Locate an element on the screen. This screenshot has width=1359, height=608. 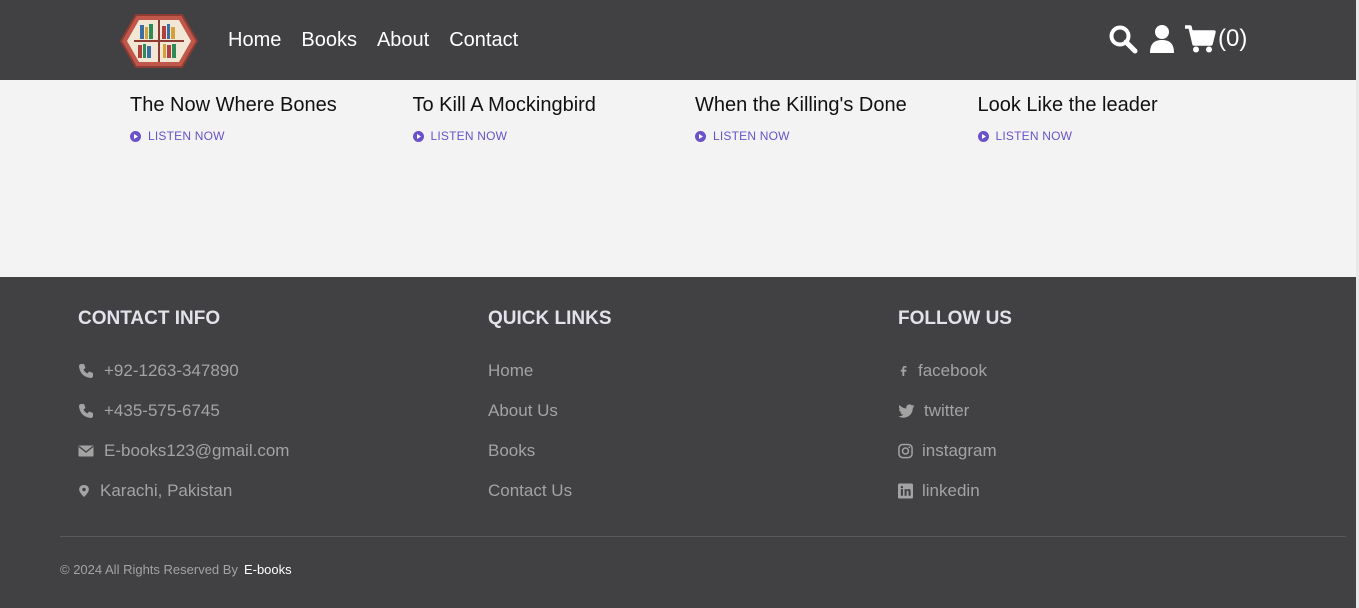
envelope-icon is located at coordinates (86, 451).